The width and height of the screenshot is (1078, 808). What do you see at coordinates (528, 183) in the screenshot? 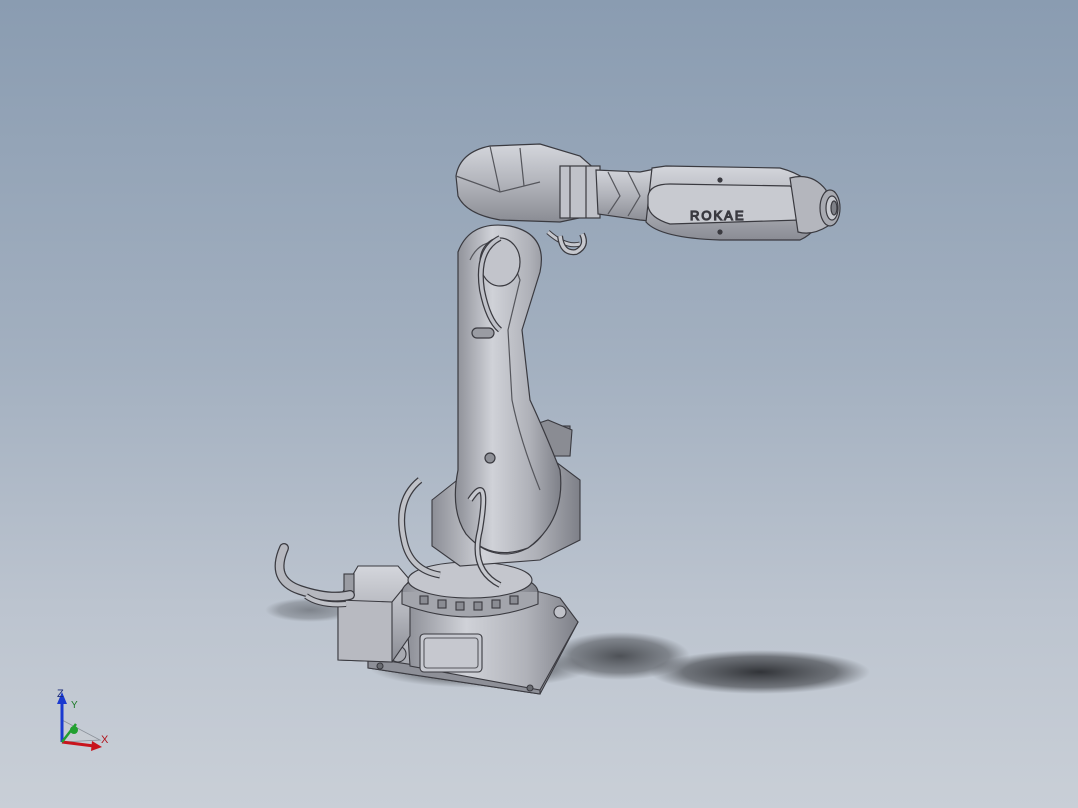
I see `upper-arm-head` at bounding box center [528, 183].